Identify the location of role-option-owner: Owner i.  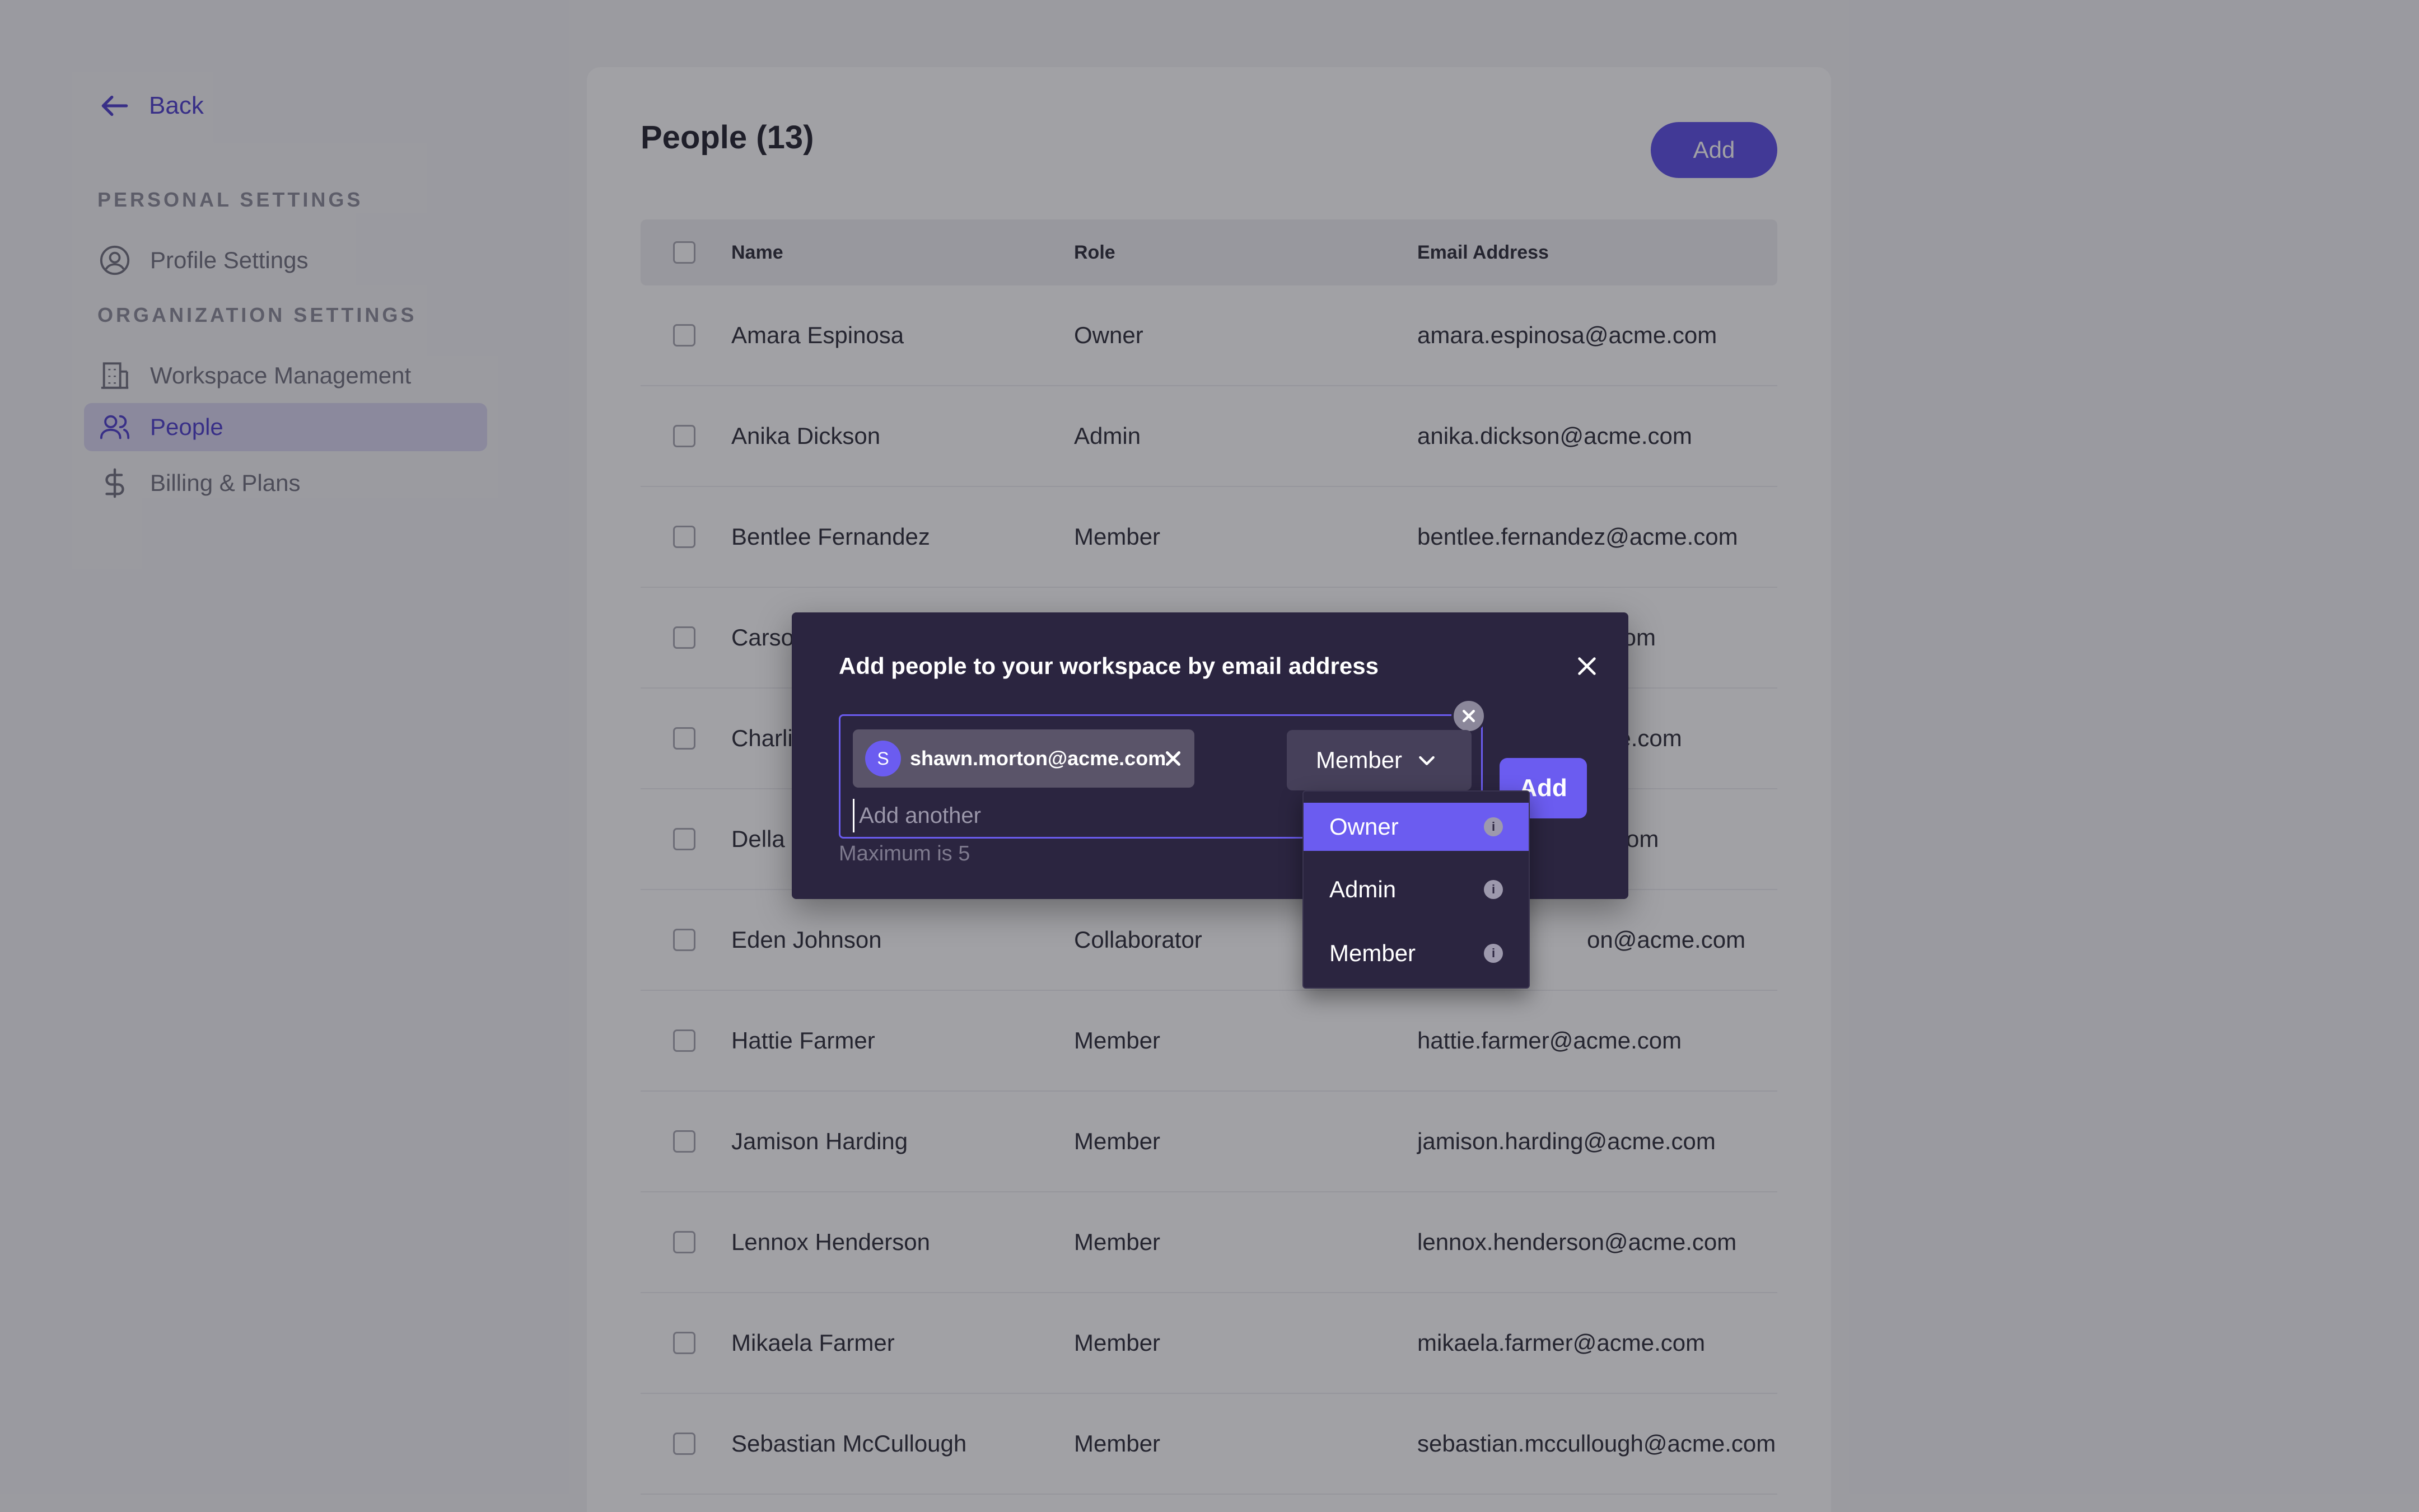
(1416, 827).